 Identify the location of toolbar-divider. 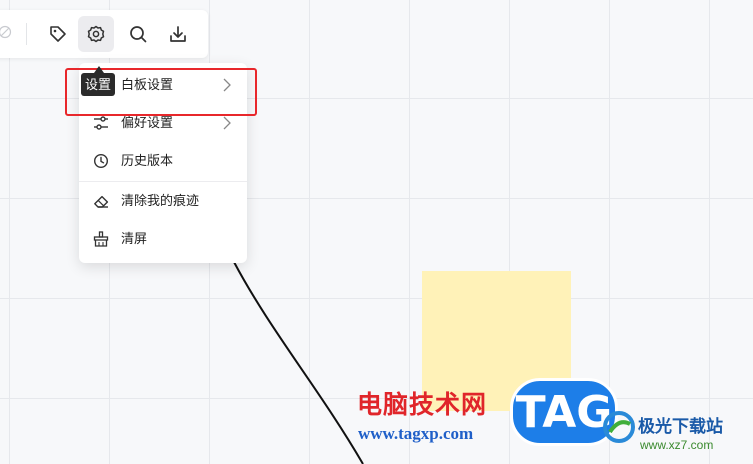
(26, 34).